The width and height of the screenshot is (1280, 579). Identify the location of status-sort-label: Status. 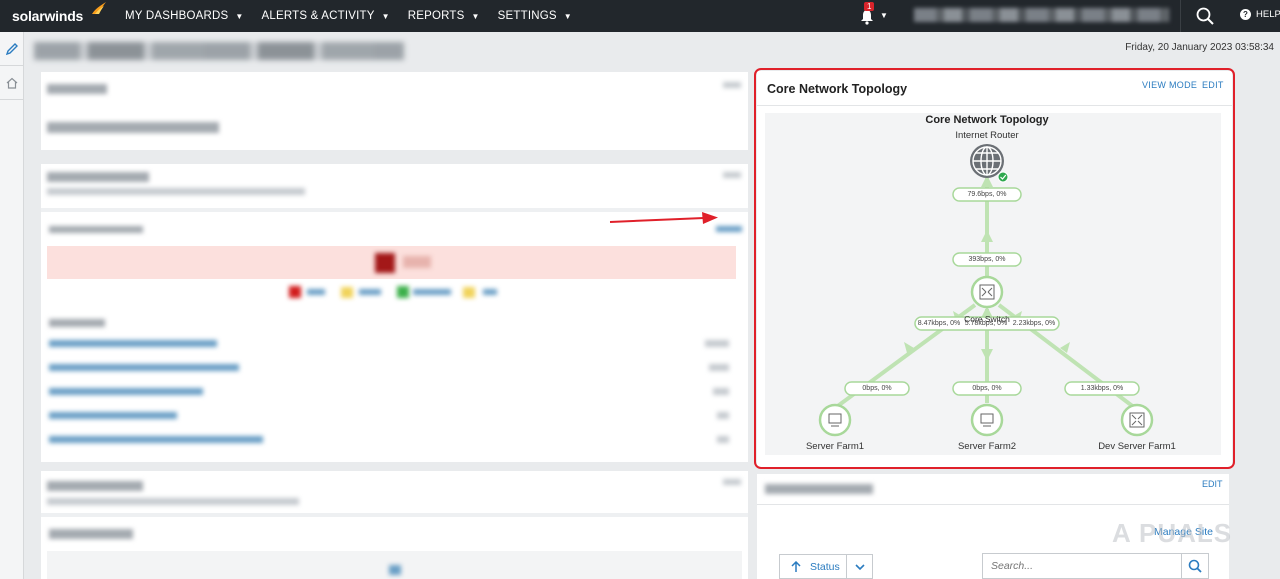
(825, 566).